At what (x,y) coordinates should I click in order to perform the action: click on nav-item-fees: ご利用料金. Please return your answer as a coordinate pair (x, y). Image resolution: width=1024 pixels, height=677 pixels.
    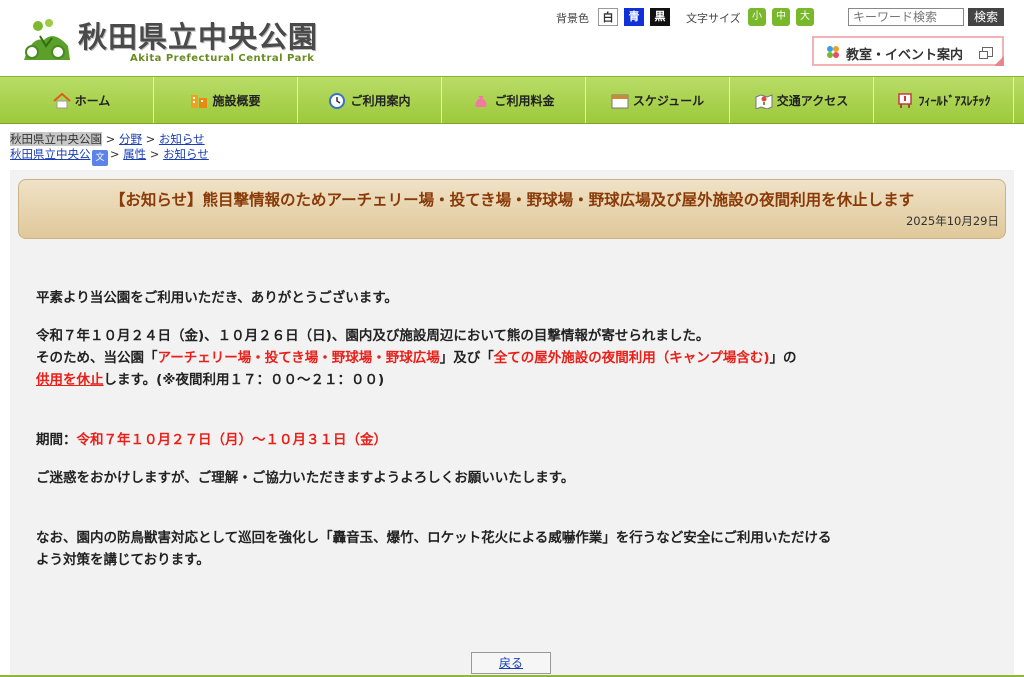
    Looking at the image, I should click on (514, 100).